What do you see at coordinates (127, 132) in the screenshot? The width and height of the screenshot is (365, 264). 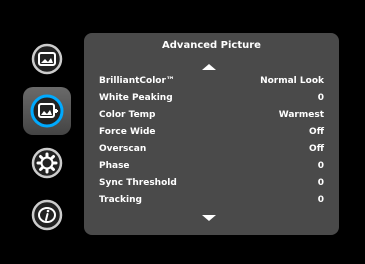 I see `menu-row-label: Force Wide` at bounding box center [127, 132].